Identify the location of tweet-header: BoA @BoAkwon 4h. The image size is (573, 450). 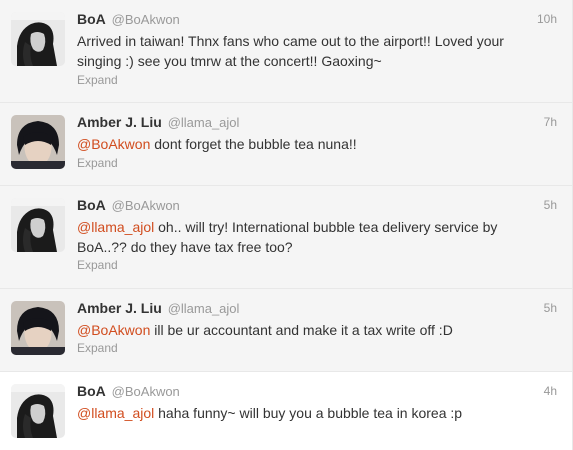
(317, 391).